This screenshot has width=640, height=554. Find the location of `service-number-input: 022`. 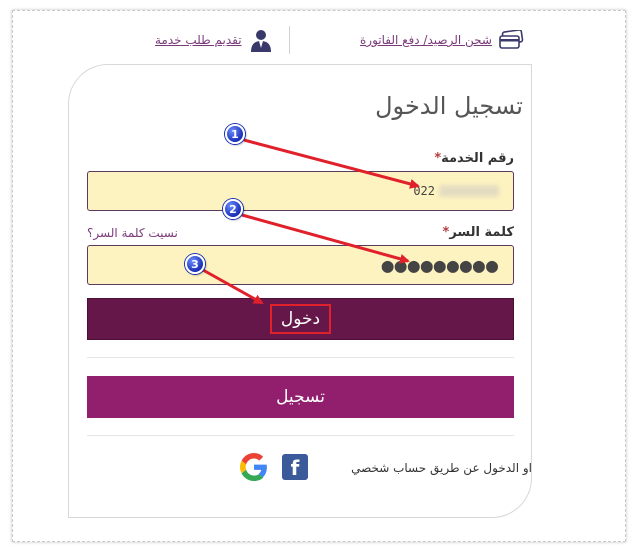

service-number-input: 022 is located at coordinates (300, 191).